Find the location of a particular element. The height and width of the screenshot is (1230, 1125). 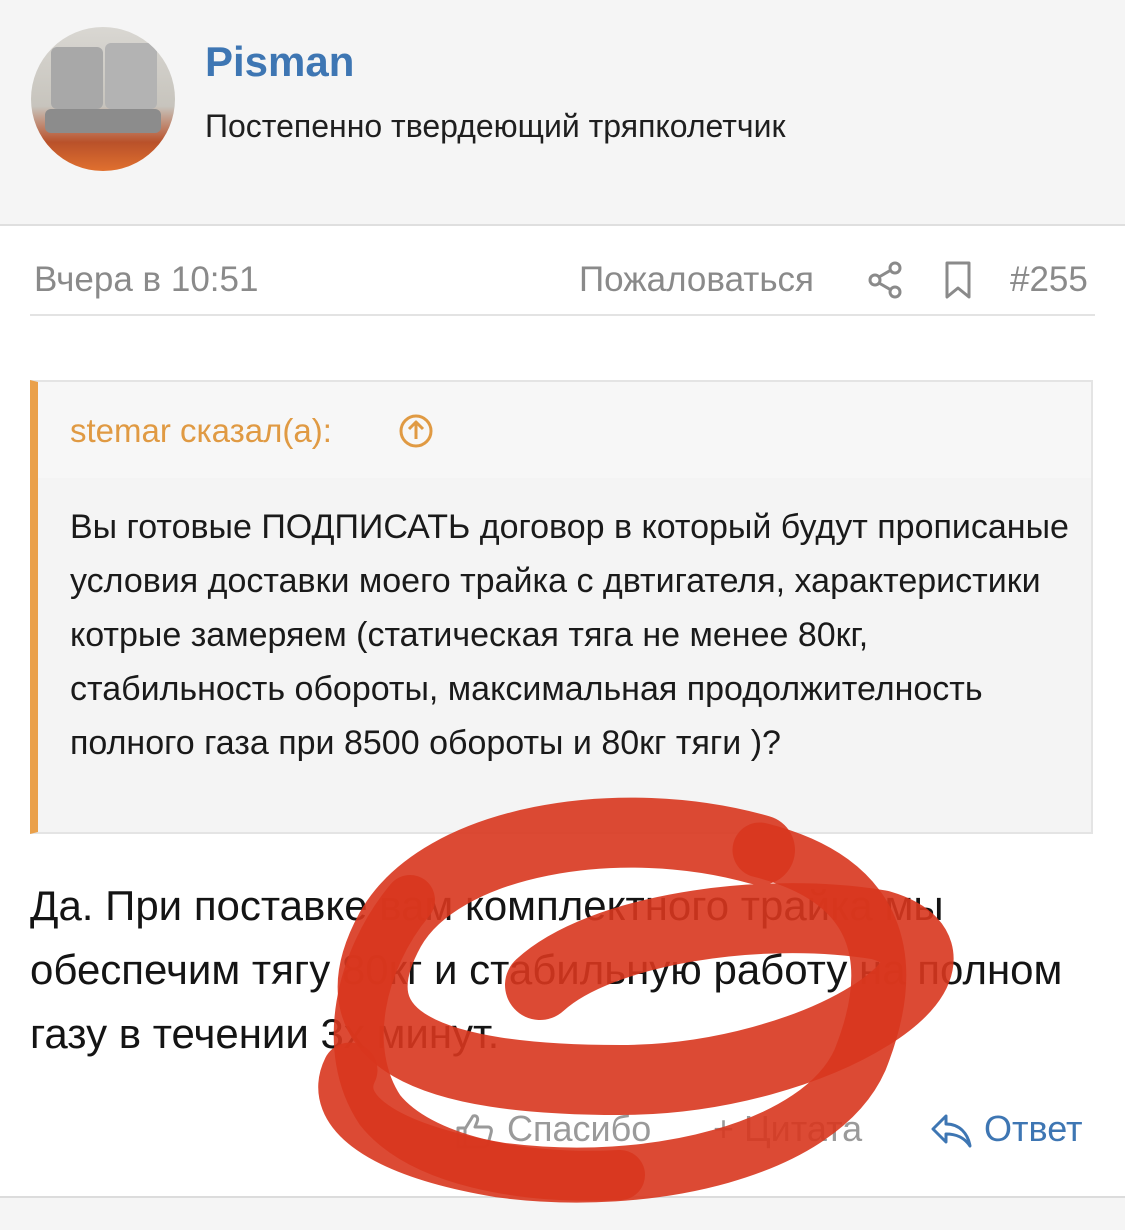

report-link: Пожаловаться is located at coordinates (696, 280).